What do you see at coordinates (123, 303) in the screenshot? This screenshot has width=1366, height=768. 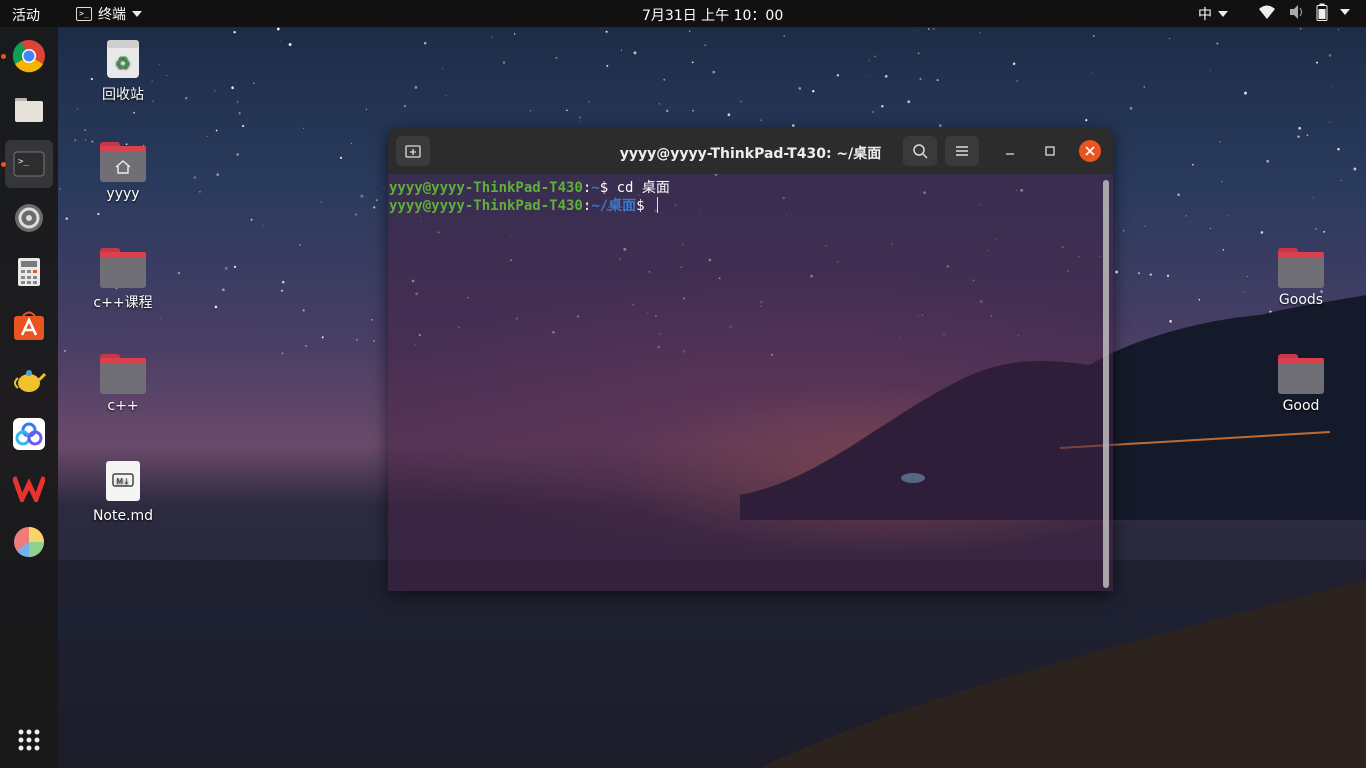 I see `desktop-icon-label: c++课程` at bounding box center [123, 303].